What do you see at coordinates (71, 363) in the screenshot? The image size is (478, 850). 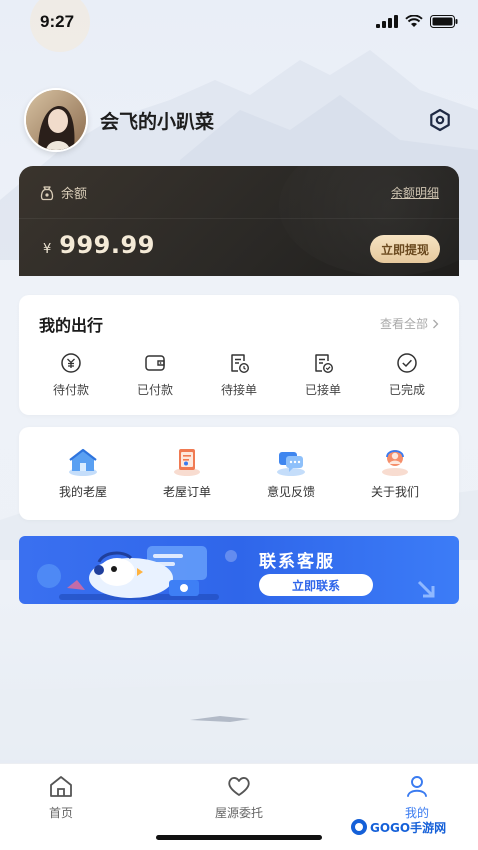 I see `pending-payment-icon` at bounding box center [71, 363].